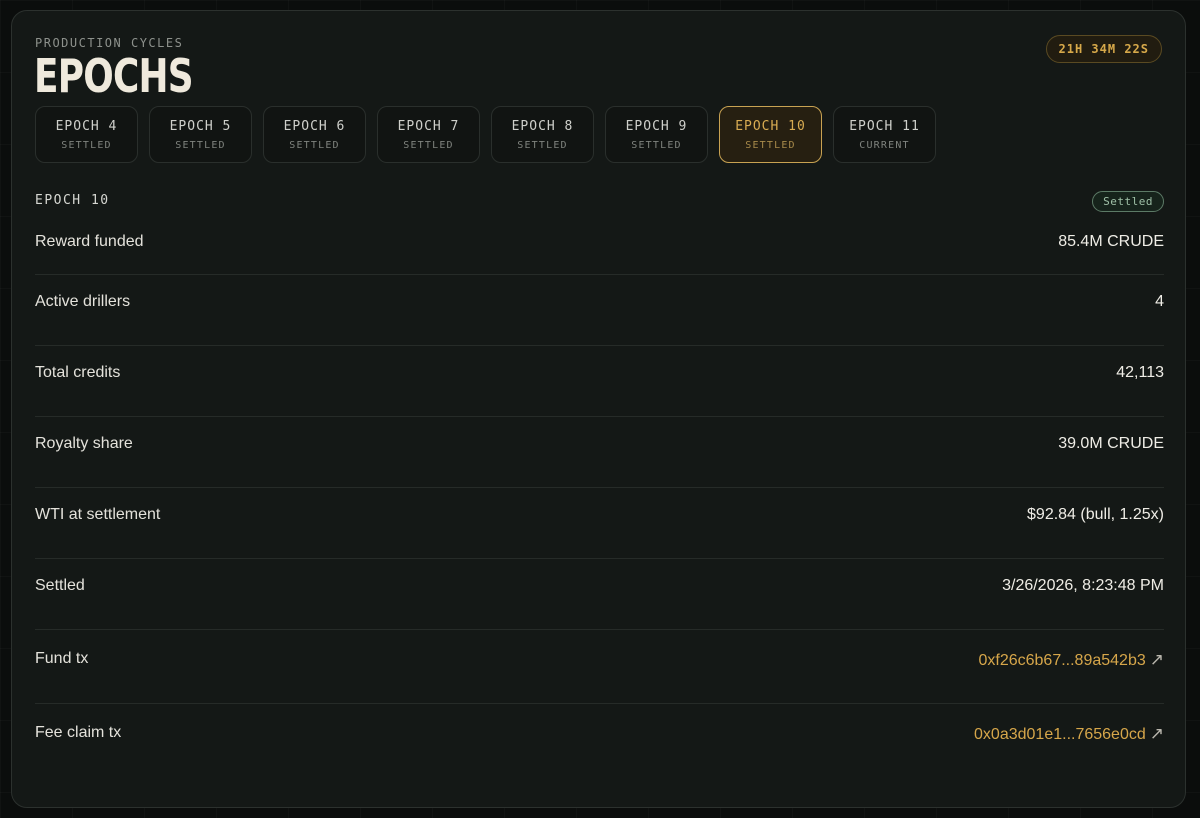 The height and width of the screenshot is (818, 1200). I want to click on tab-epoch-6: EPOCH 6 SETTLED, so click(314, 134).